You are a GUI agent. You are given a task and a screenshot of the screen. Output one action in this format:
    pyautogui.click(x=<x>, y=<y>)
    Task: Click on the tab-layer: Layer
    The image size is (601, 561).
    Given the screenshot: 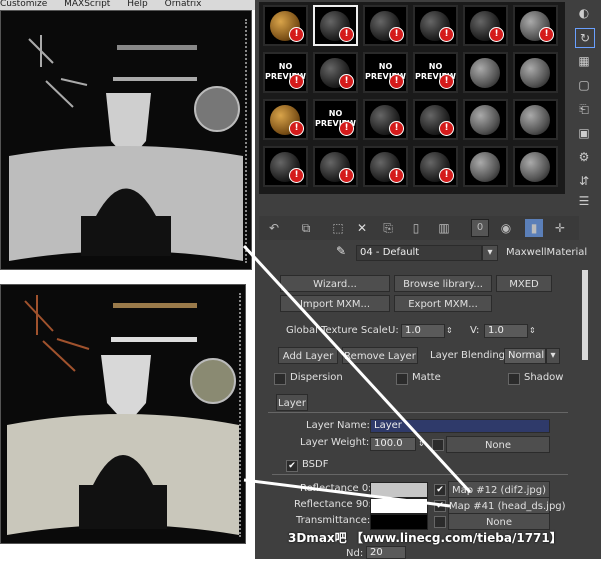 What is the action you would take?
    pyautogui.click(x=292, y=402)
    